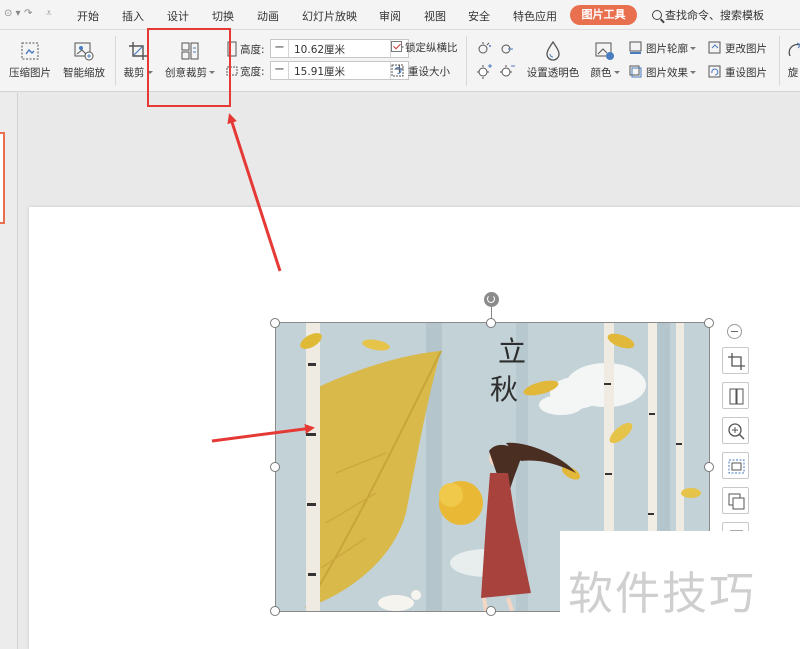 This screenshot has height=649, width=800. Describe the element at coordinates (657, 15) in the screenshot. I see `search-icon` at that location.